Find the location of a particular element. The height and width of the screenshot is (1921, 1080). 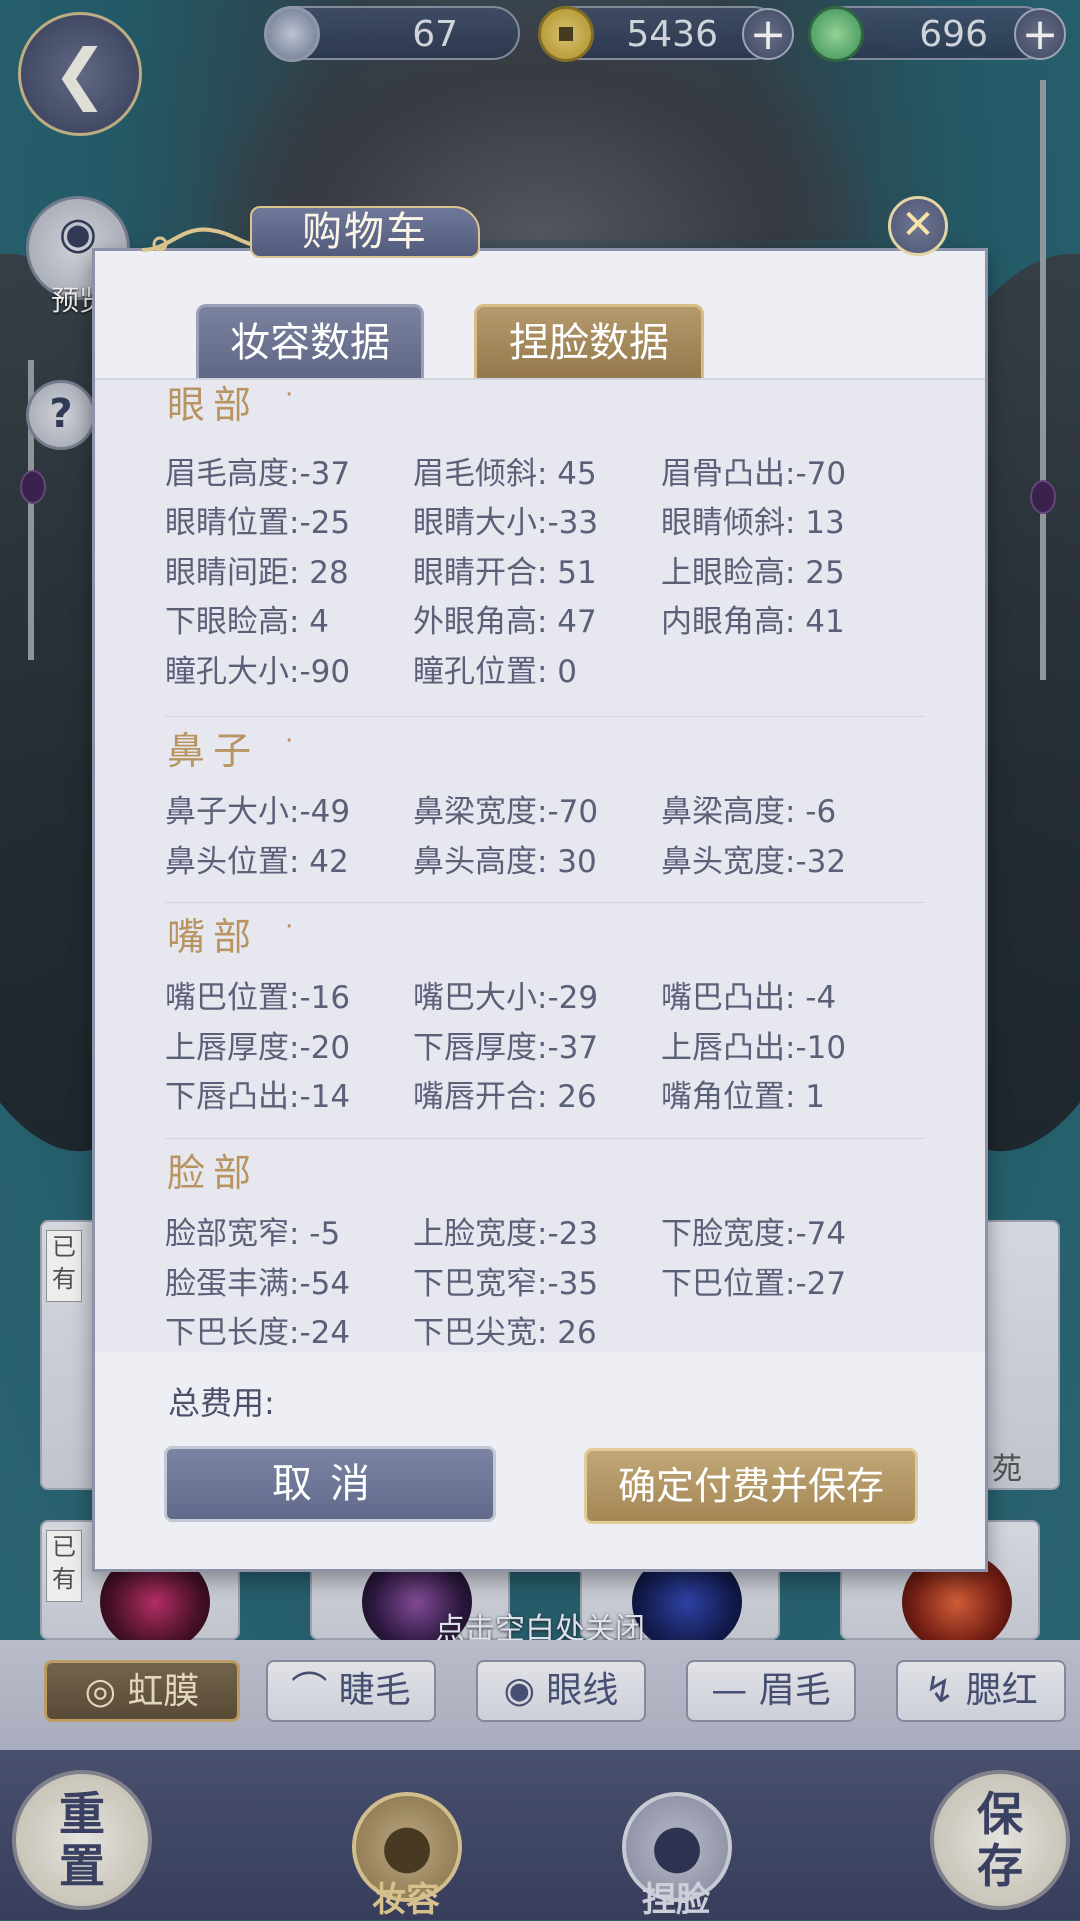

data-item: 眼睛位置:-25 is located at coordinates (258, 523).